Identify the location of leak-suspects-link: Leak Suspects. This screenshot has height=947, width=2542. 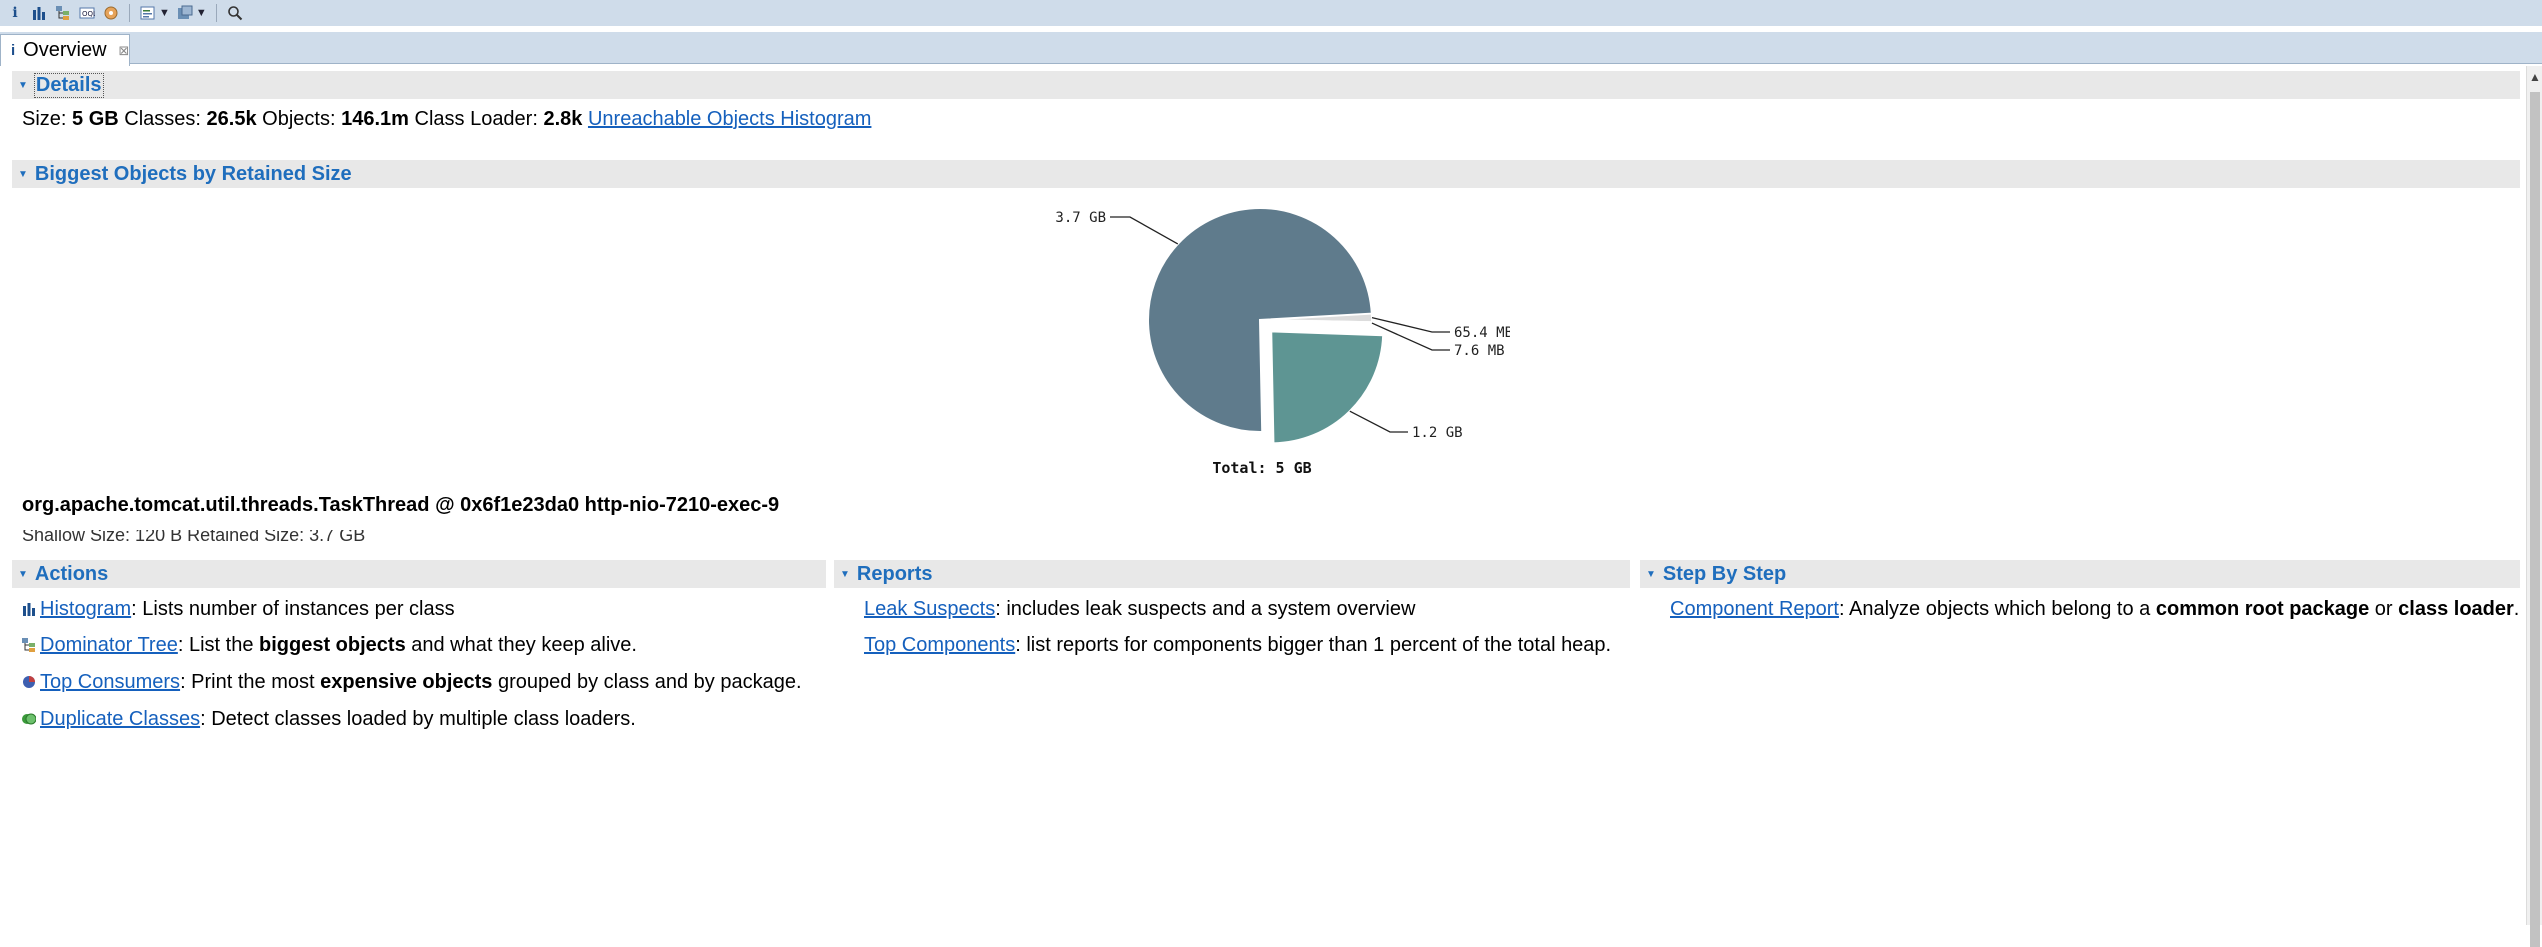
(929, 609).